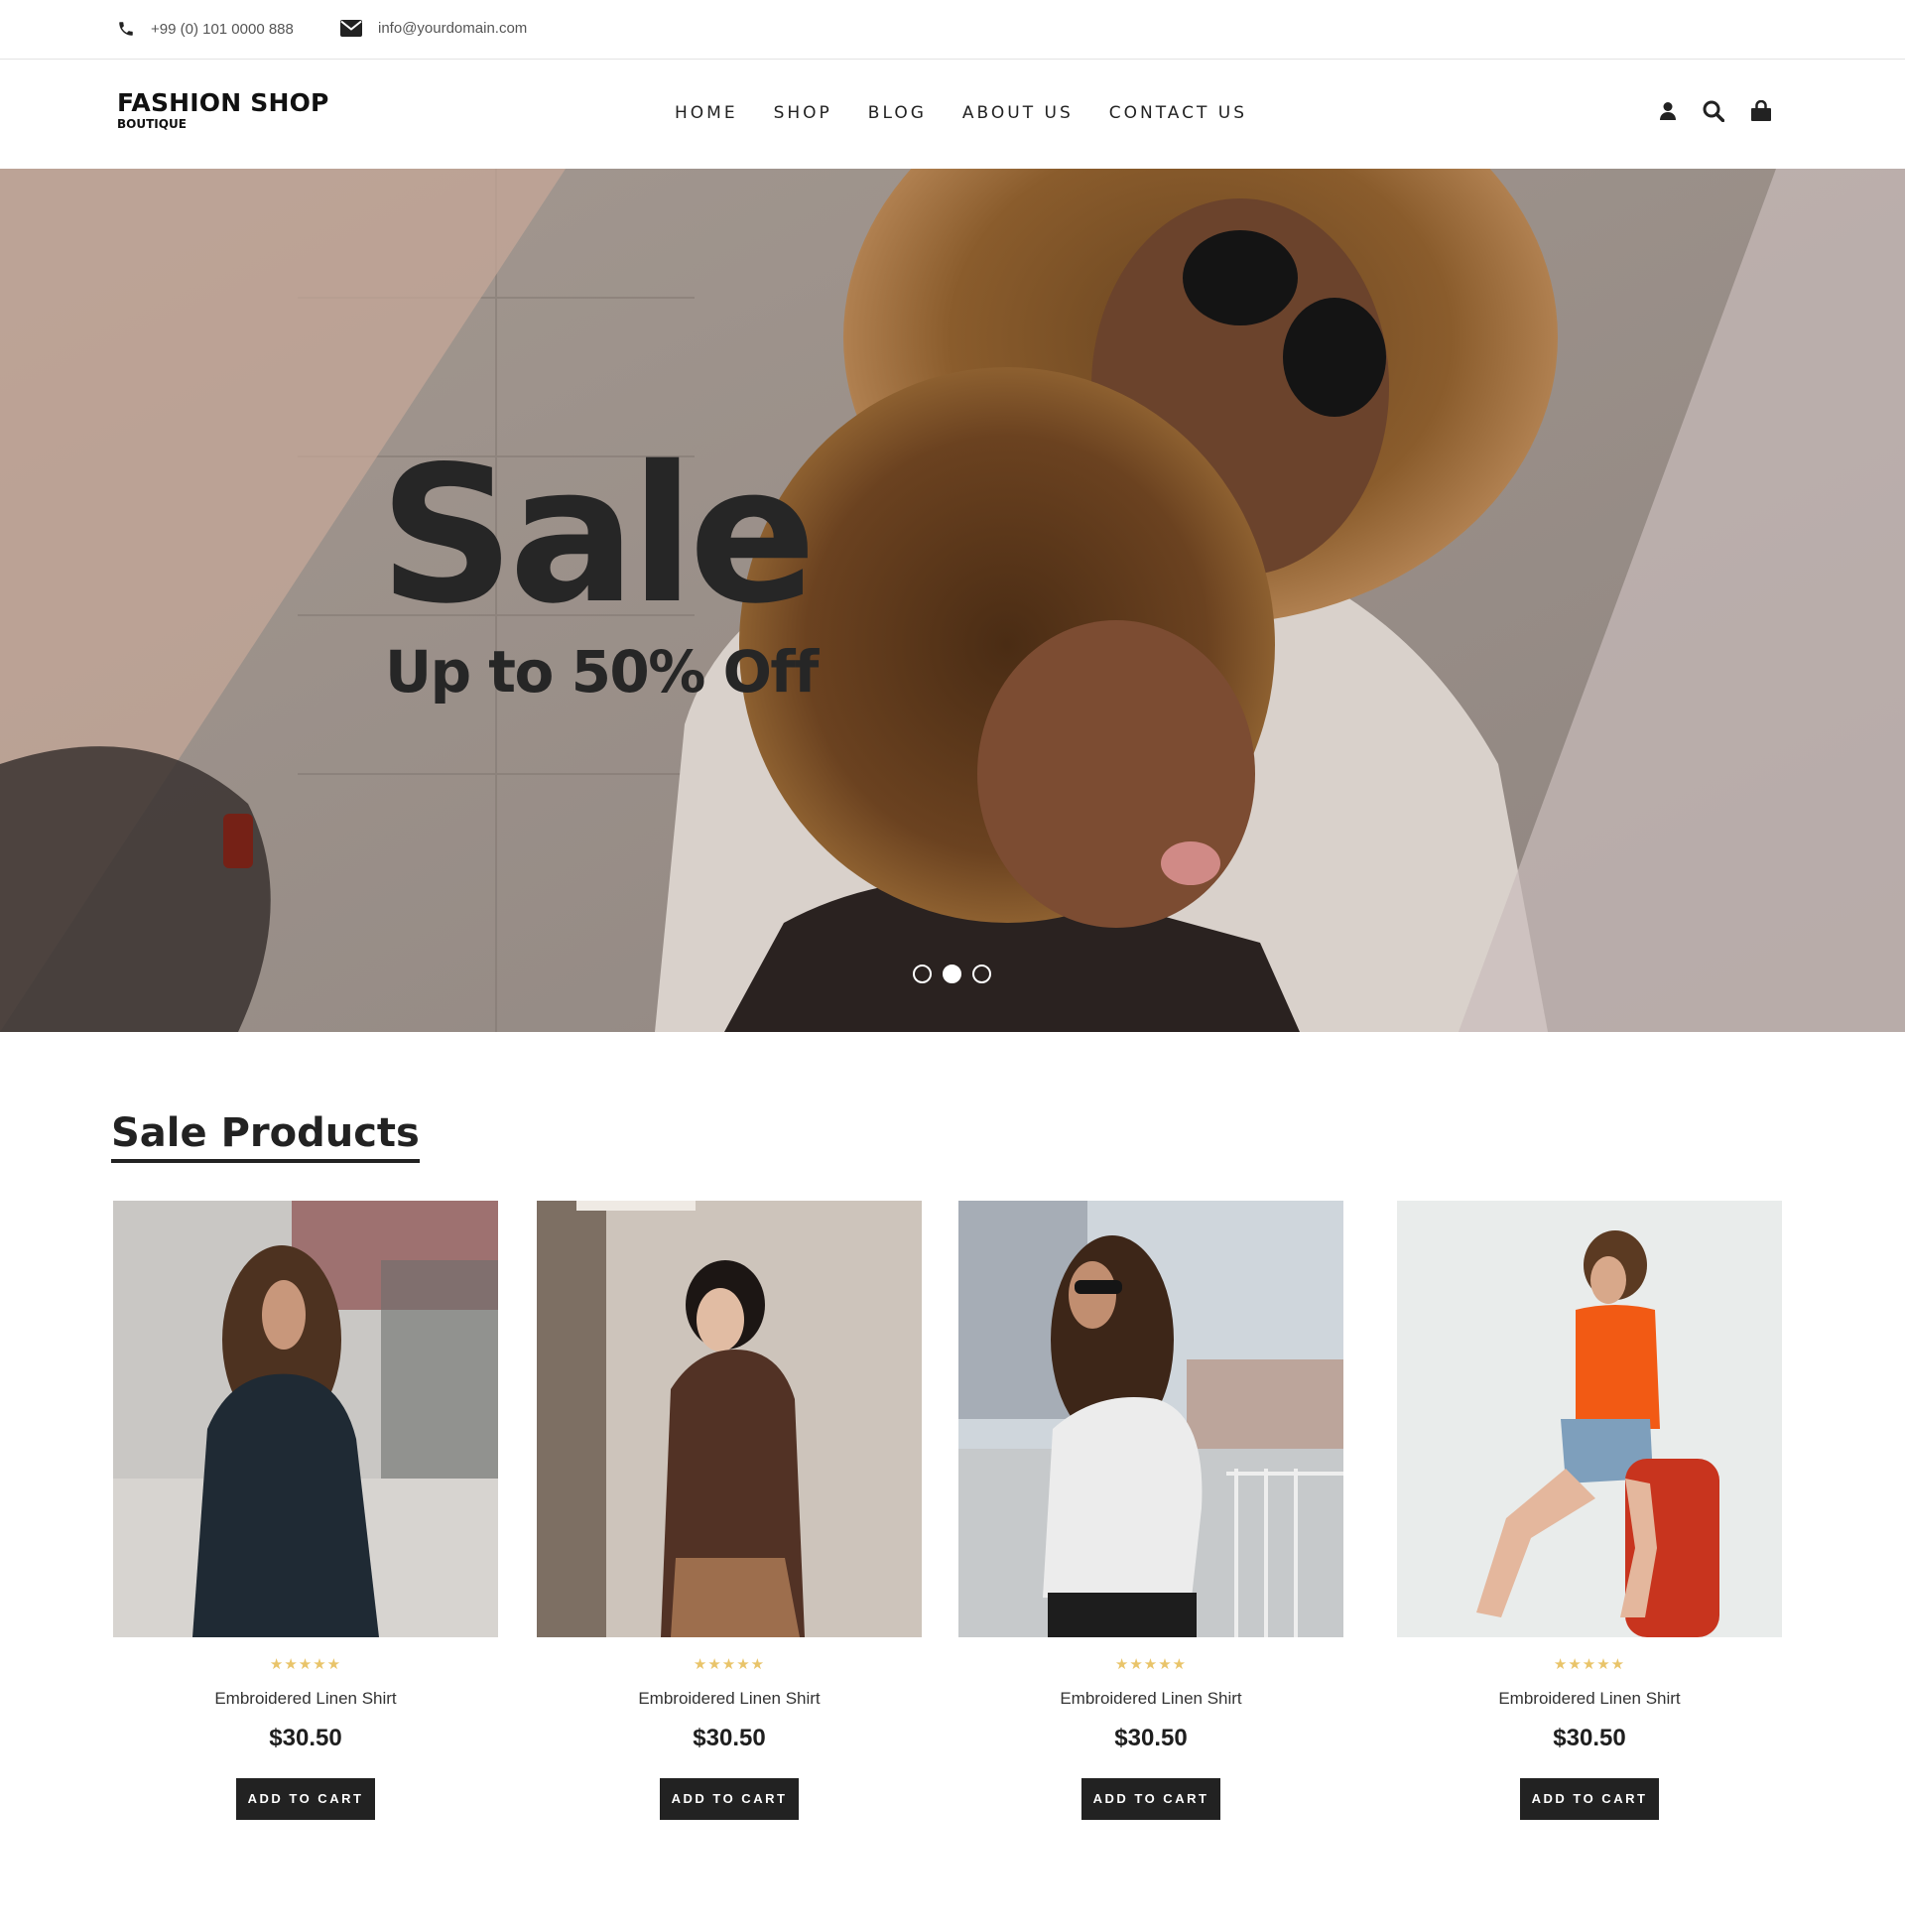  Describe the element at coordinates (126, 29) in the screenshot. I see `phone-icon` at that location.